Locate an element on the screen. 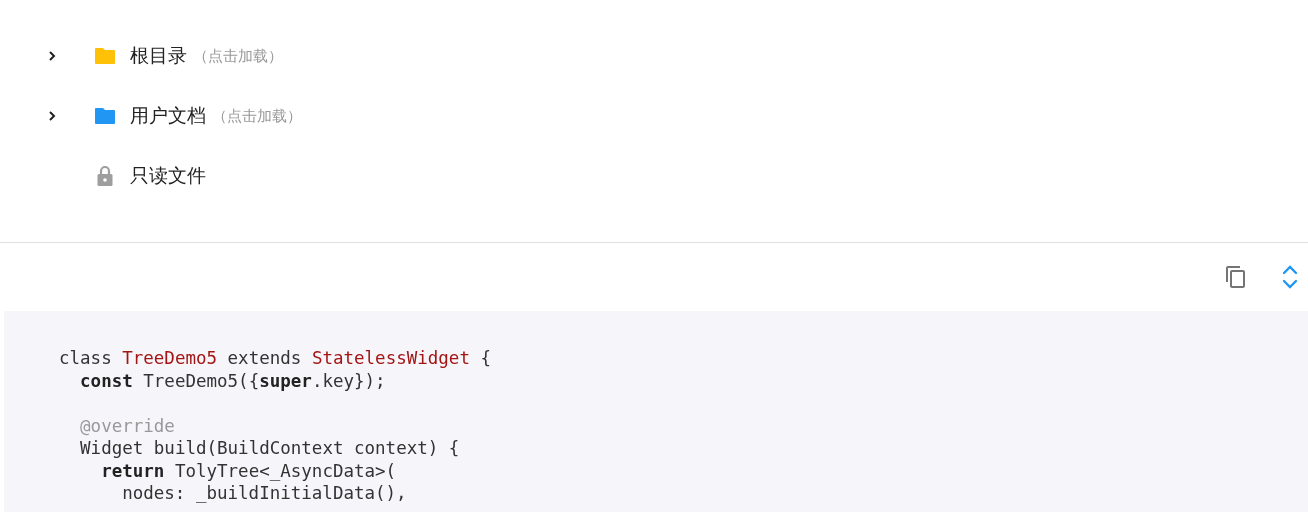 Image resolution: width=1308 pixels, height=512 pixels. code-line: return TolyTree<_AsyncData>( is located at coordinates (249, 470).